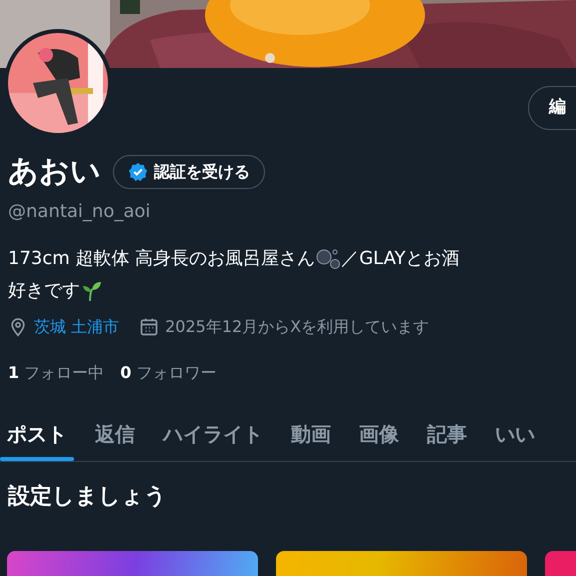 Image resolution: width=576 pixels, height=576 pixels. Describe the element at coordinates (138, 172) in the screenshot. I see `verified-badge-icon` at that location.